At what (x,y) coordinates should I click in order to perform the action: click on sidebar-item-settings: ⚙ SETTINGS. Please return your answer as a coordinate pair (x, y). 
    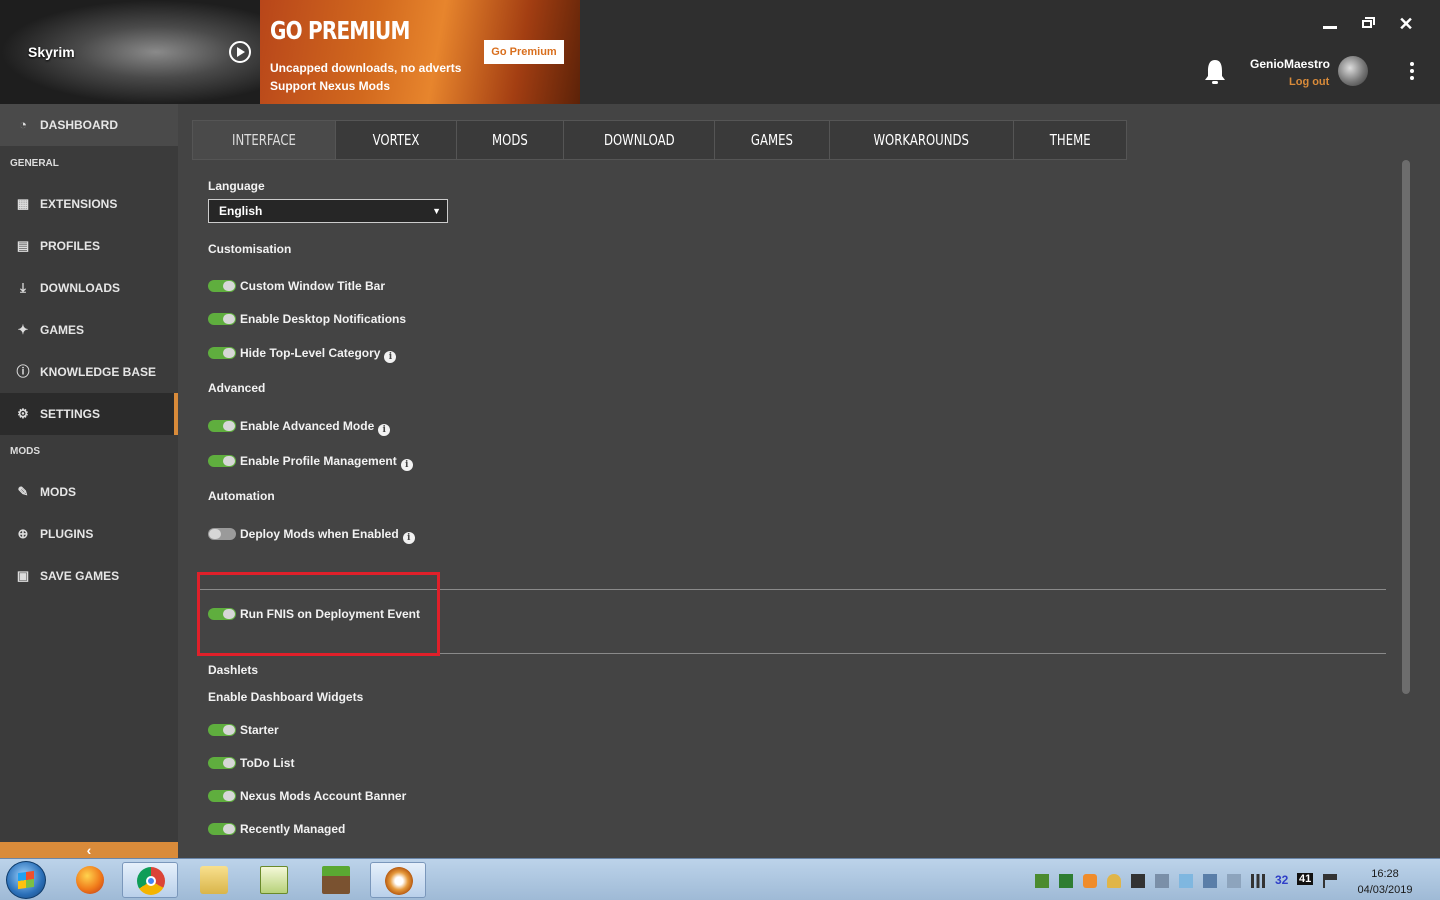
    Looking at the image, I should click on (89, 414).